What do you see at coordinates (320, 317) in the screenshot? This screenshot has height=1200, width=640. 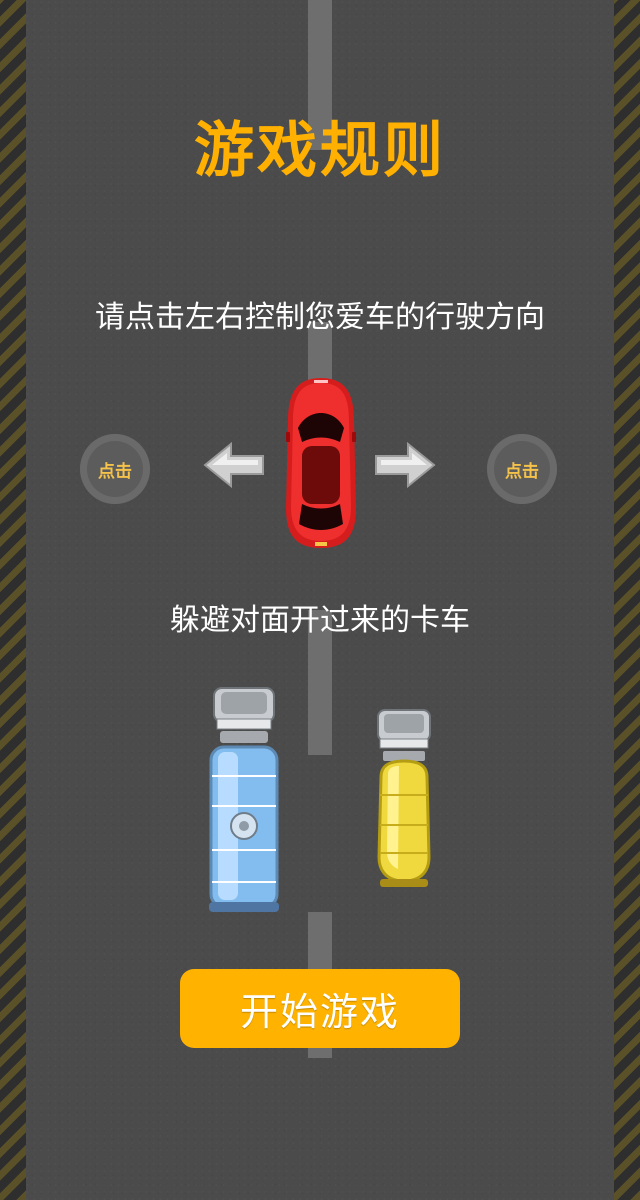 I see `steering-instruction: 请点击左右控制您爱车的行驶方向` at bounding box center [320, 317].